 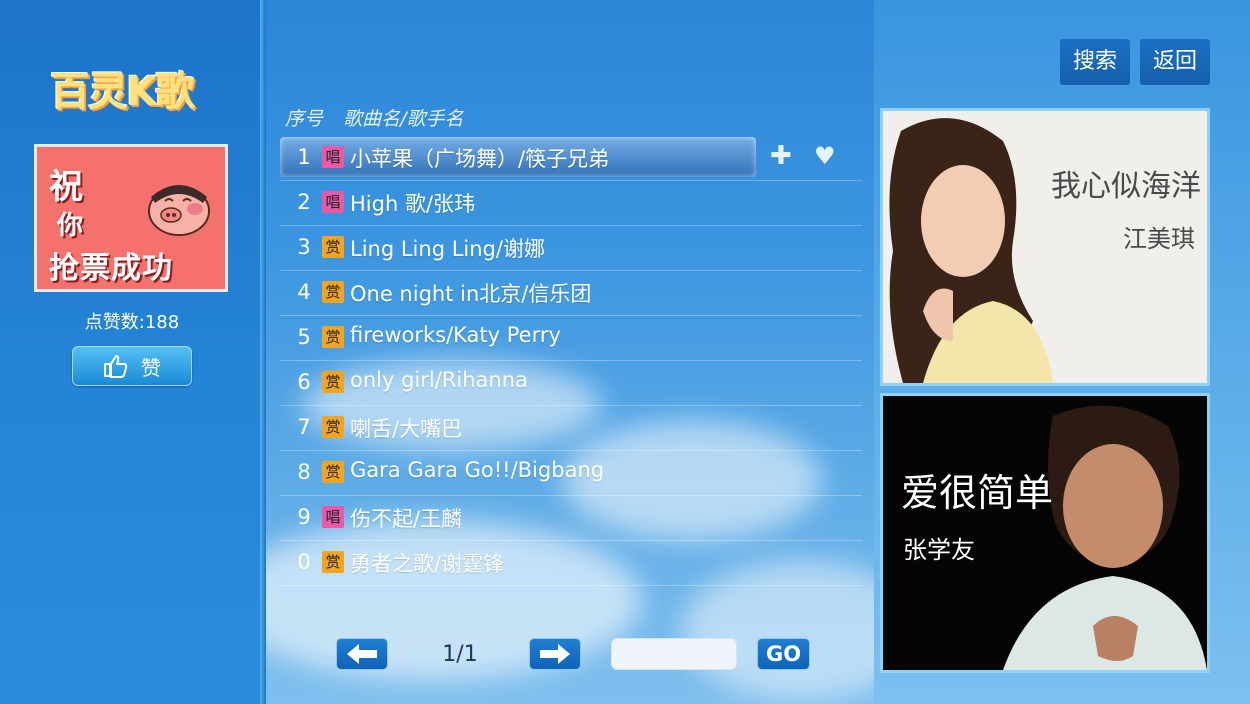 What do you see at coordinates (304, 427) in the screenshot?
I see `row-number: 7` at bounding box center [304, 427].